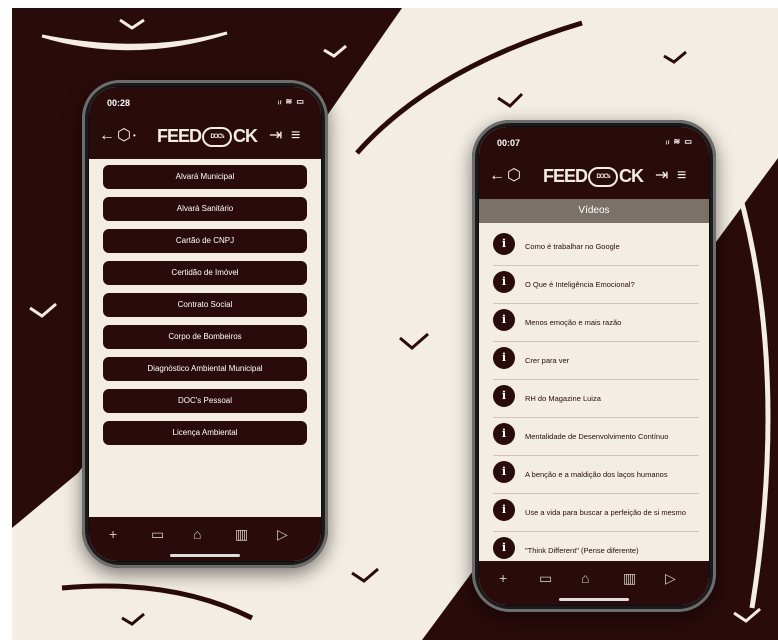 The height and width of the screenshot is (640, 778). I want to click on status-time: 00:07, so click(509, 143).